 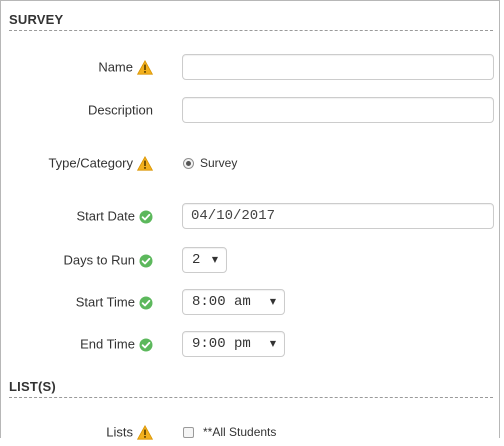 I want to click on lists-label: Lists, so click(x=119, y=432).